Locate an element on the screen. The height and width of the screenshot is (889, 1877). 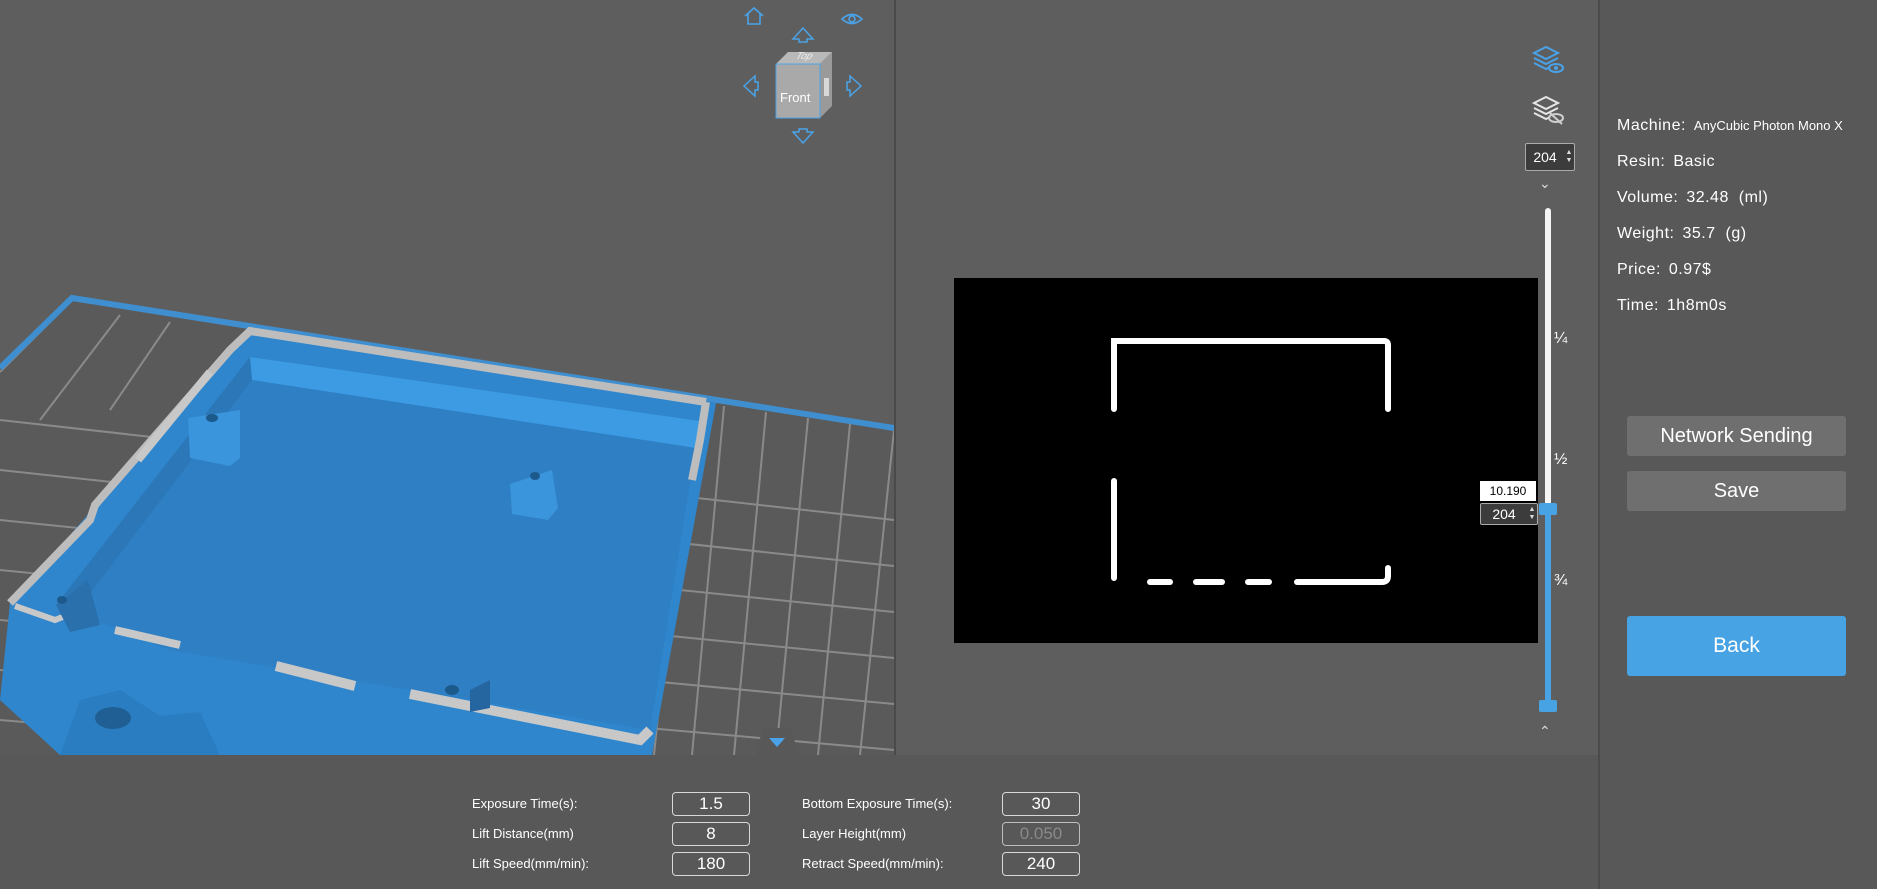
time-label: Time: is located at coordinates (1638, 305).